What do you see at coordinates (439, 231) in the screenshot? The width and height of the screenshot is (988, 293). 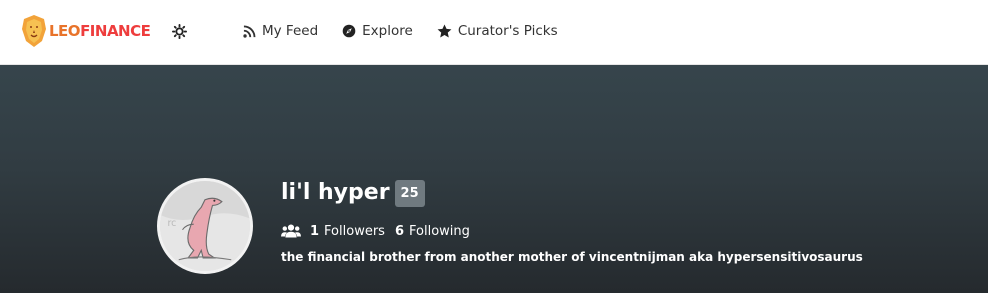 I see `following-link: Following` at bounding box center [439, 231].